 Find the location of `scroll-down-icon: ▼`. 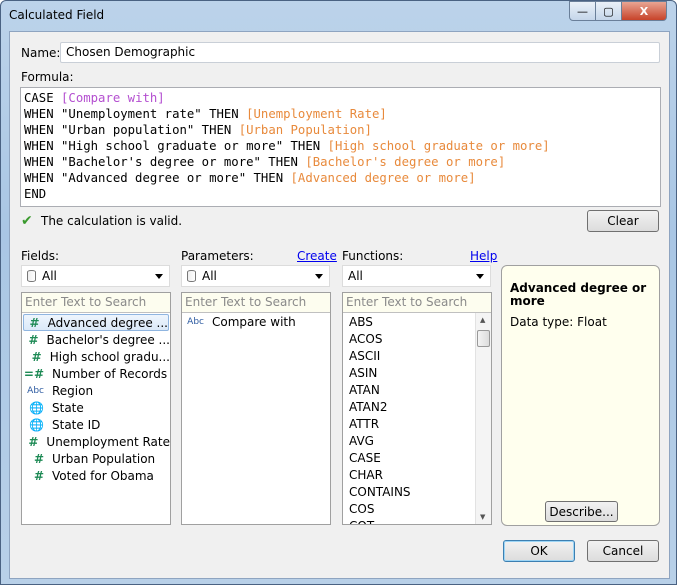

scroll-down-icon: ▼ is located at coordinates (482, 517).